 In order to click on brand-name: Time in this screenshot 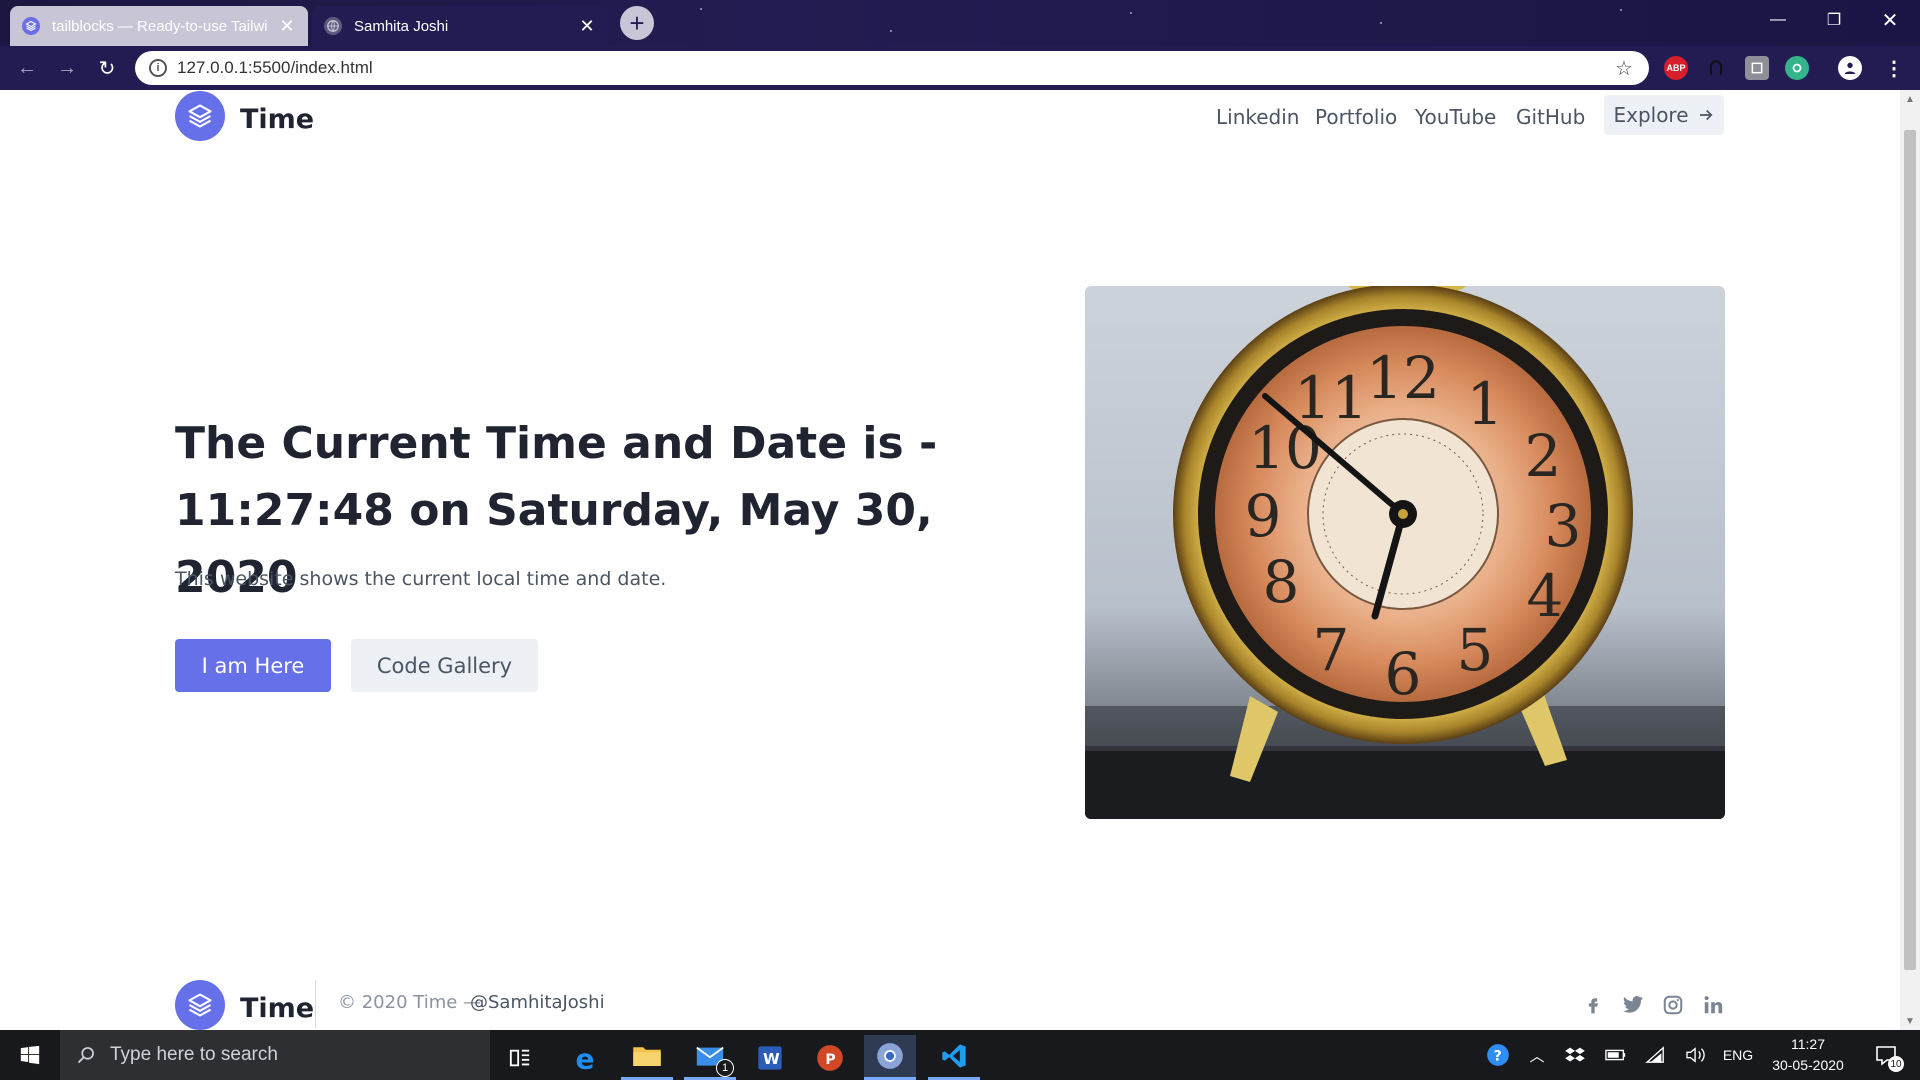, I will do `click(277, 119)`.